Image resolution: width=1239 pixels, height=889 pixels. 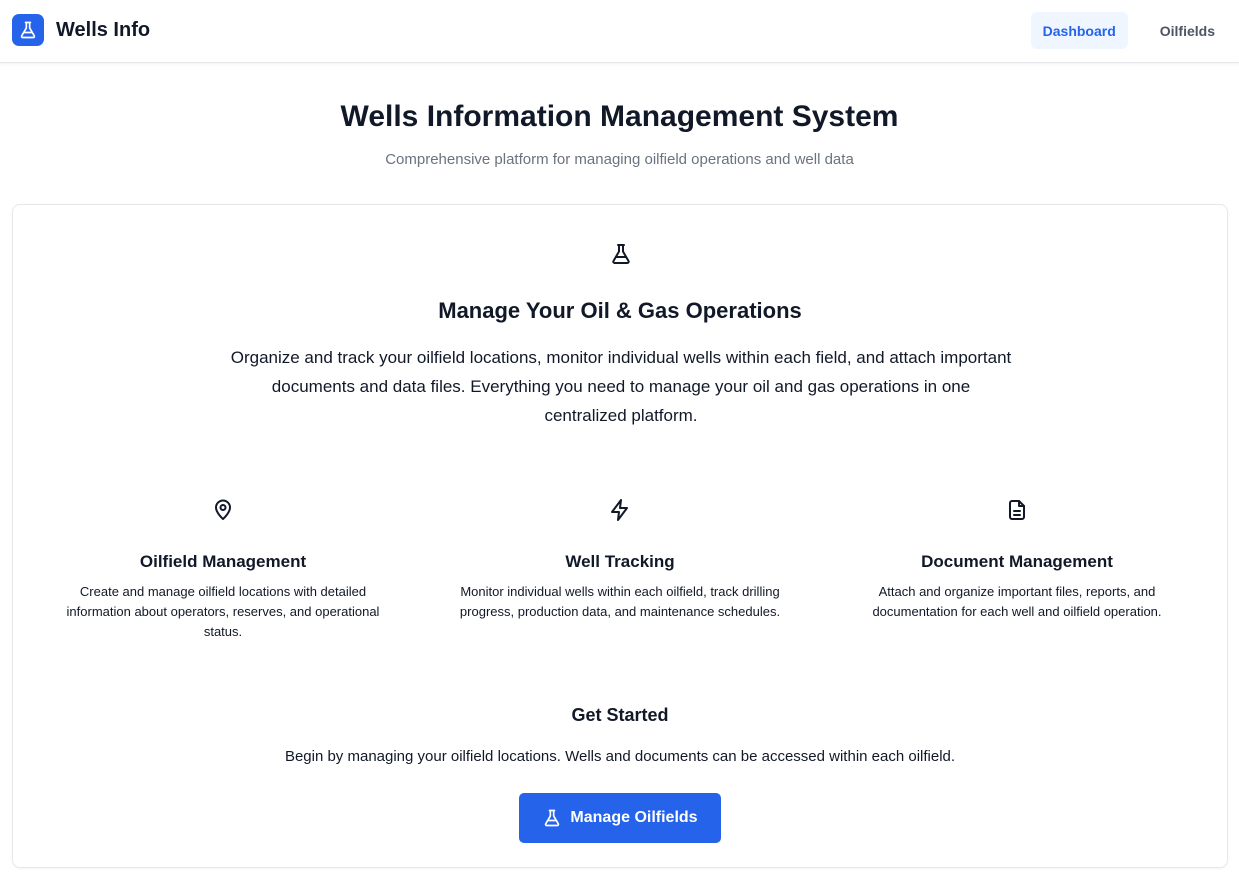 What do you see at coordinates (1017, 510) in the screenshot?
I see `document-icon` at bounding box center [1017, 510].